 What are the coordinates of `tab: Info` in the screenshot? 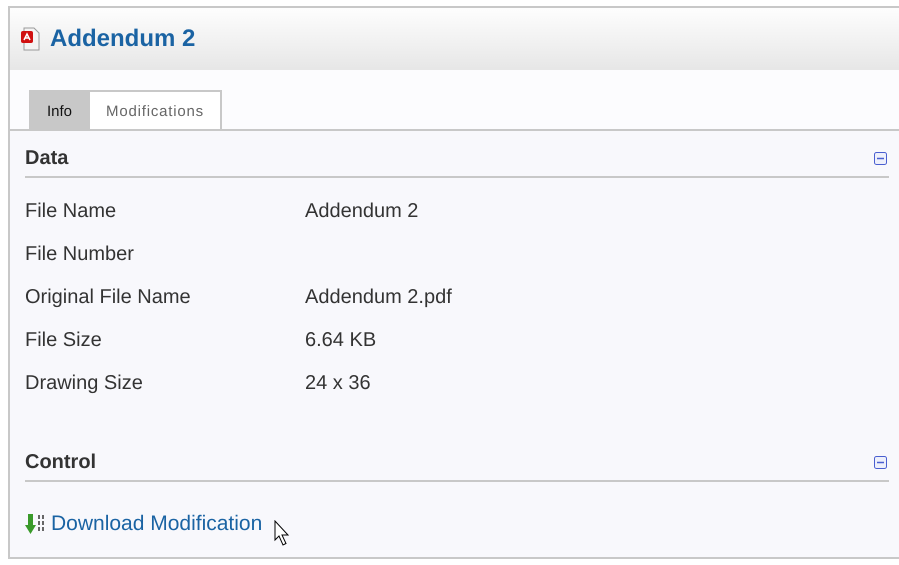 It's located at (59, 109).